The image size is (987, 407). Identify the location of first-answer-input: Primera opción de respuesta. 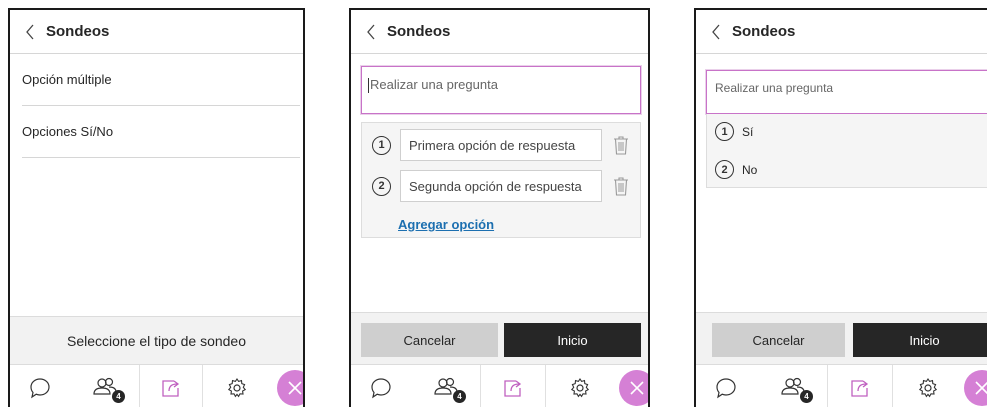
(501, 145).